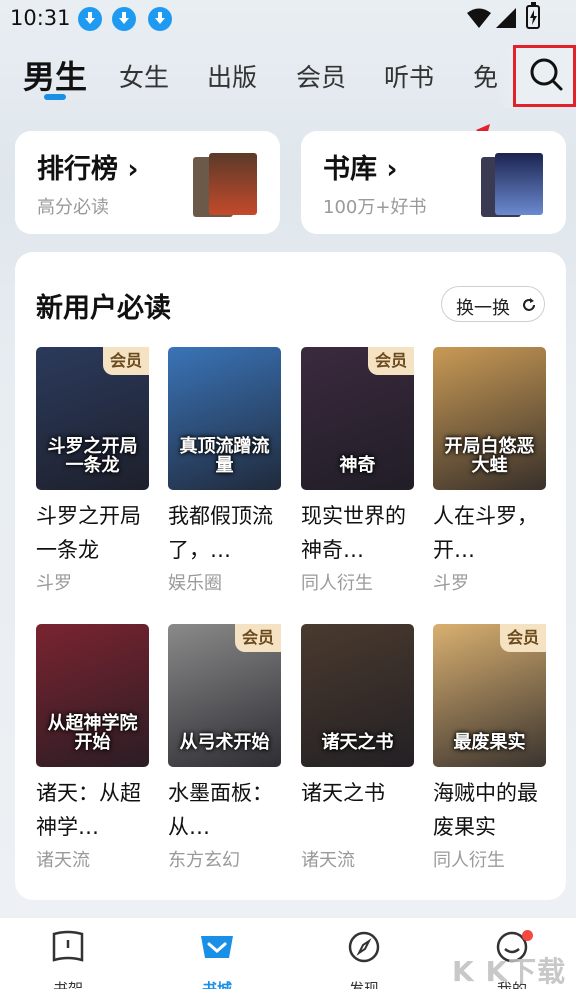 The height and width of the screenshot is (989, 576). I want to click on tab-male: 男生, so click(55, 75).